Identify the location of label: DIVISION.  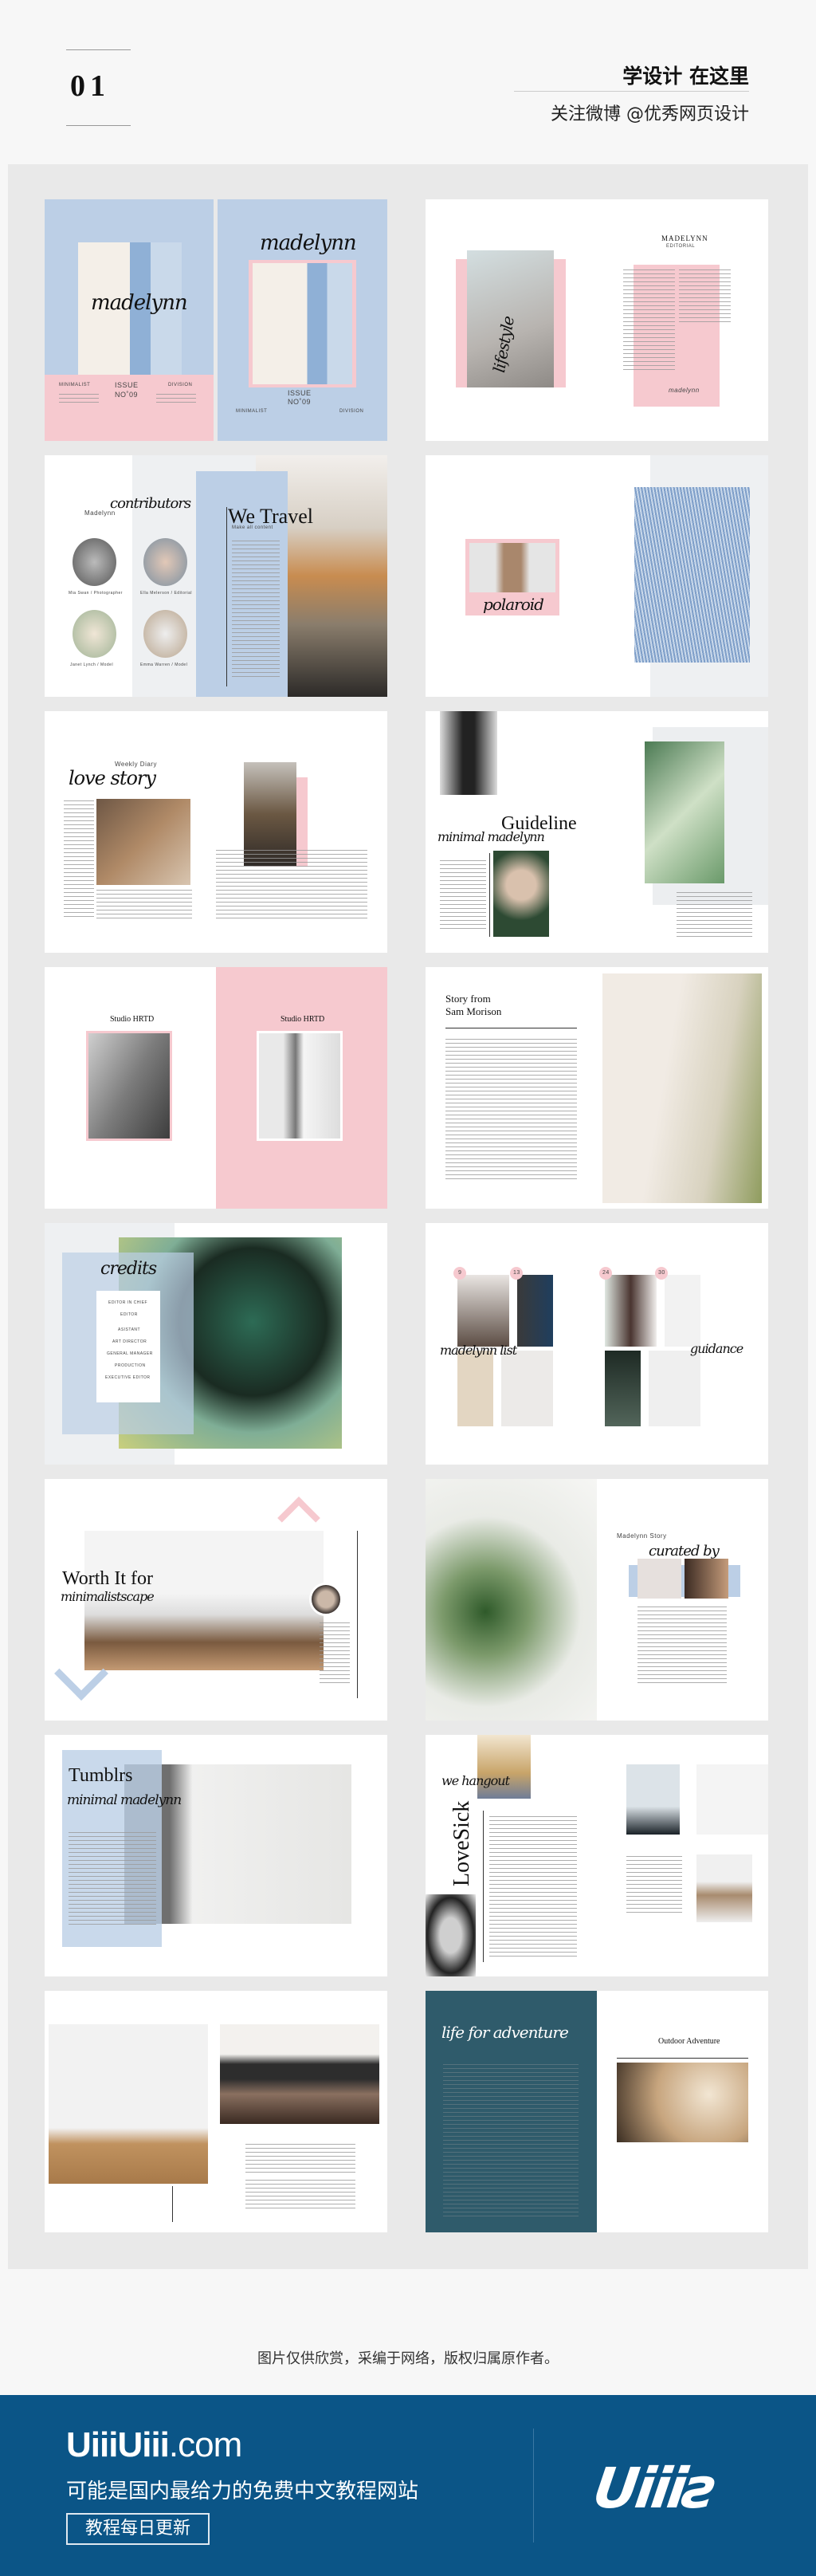
(351, 412).